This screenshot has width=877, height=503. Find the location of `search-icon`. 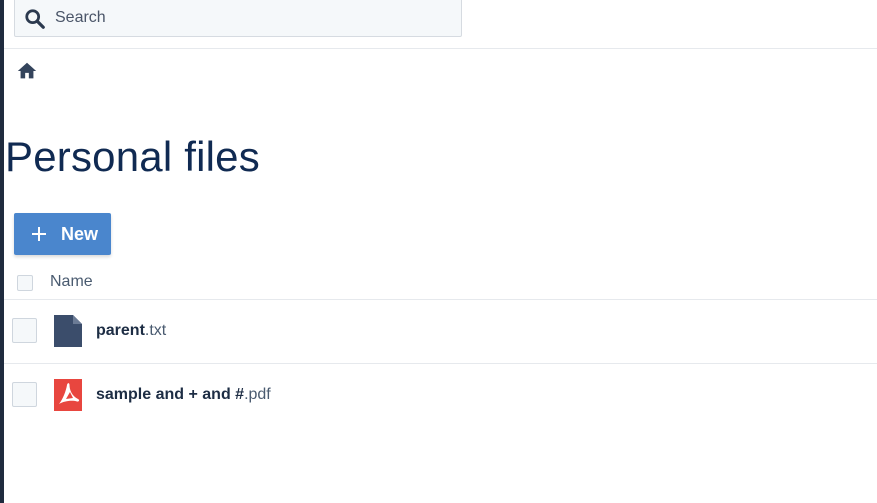

search-icon is located at coordinates (35, 19).